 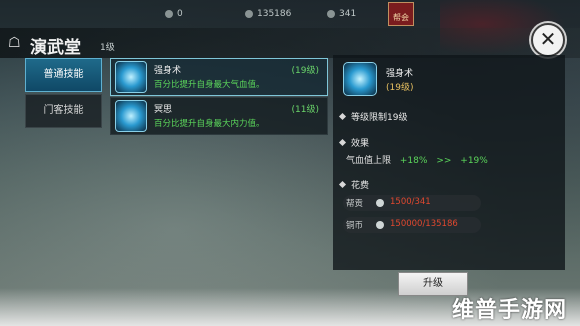 What do you see at coordinates (14, 43) in the screenshot?
I see `hall-icon: ☖` at bounding box center [14, 43].